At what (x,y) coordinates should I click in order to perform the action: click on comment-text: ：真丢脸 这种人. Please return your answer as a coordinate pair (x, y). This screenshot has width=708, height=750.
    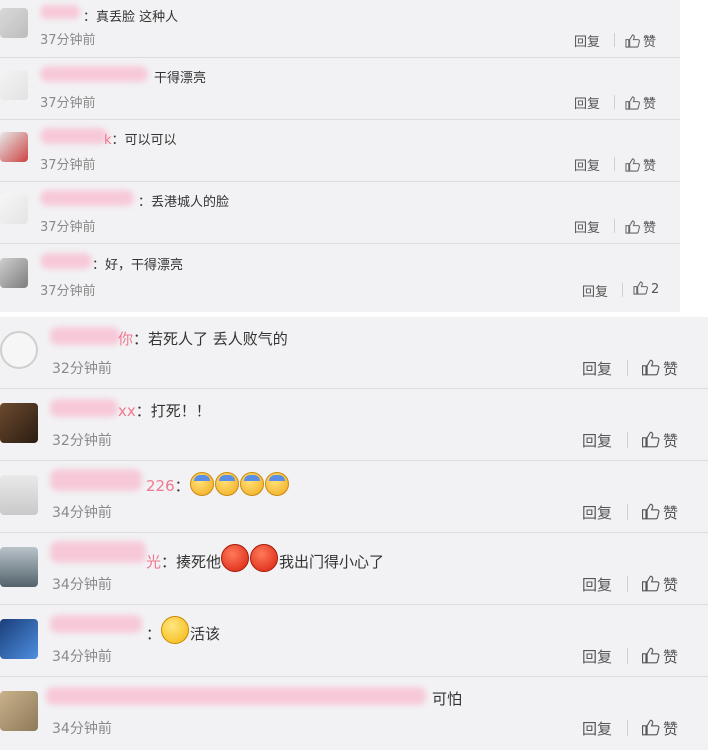
    Looking at the image, I should click on (131, 17).